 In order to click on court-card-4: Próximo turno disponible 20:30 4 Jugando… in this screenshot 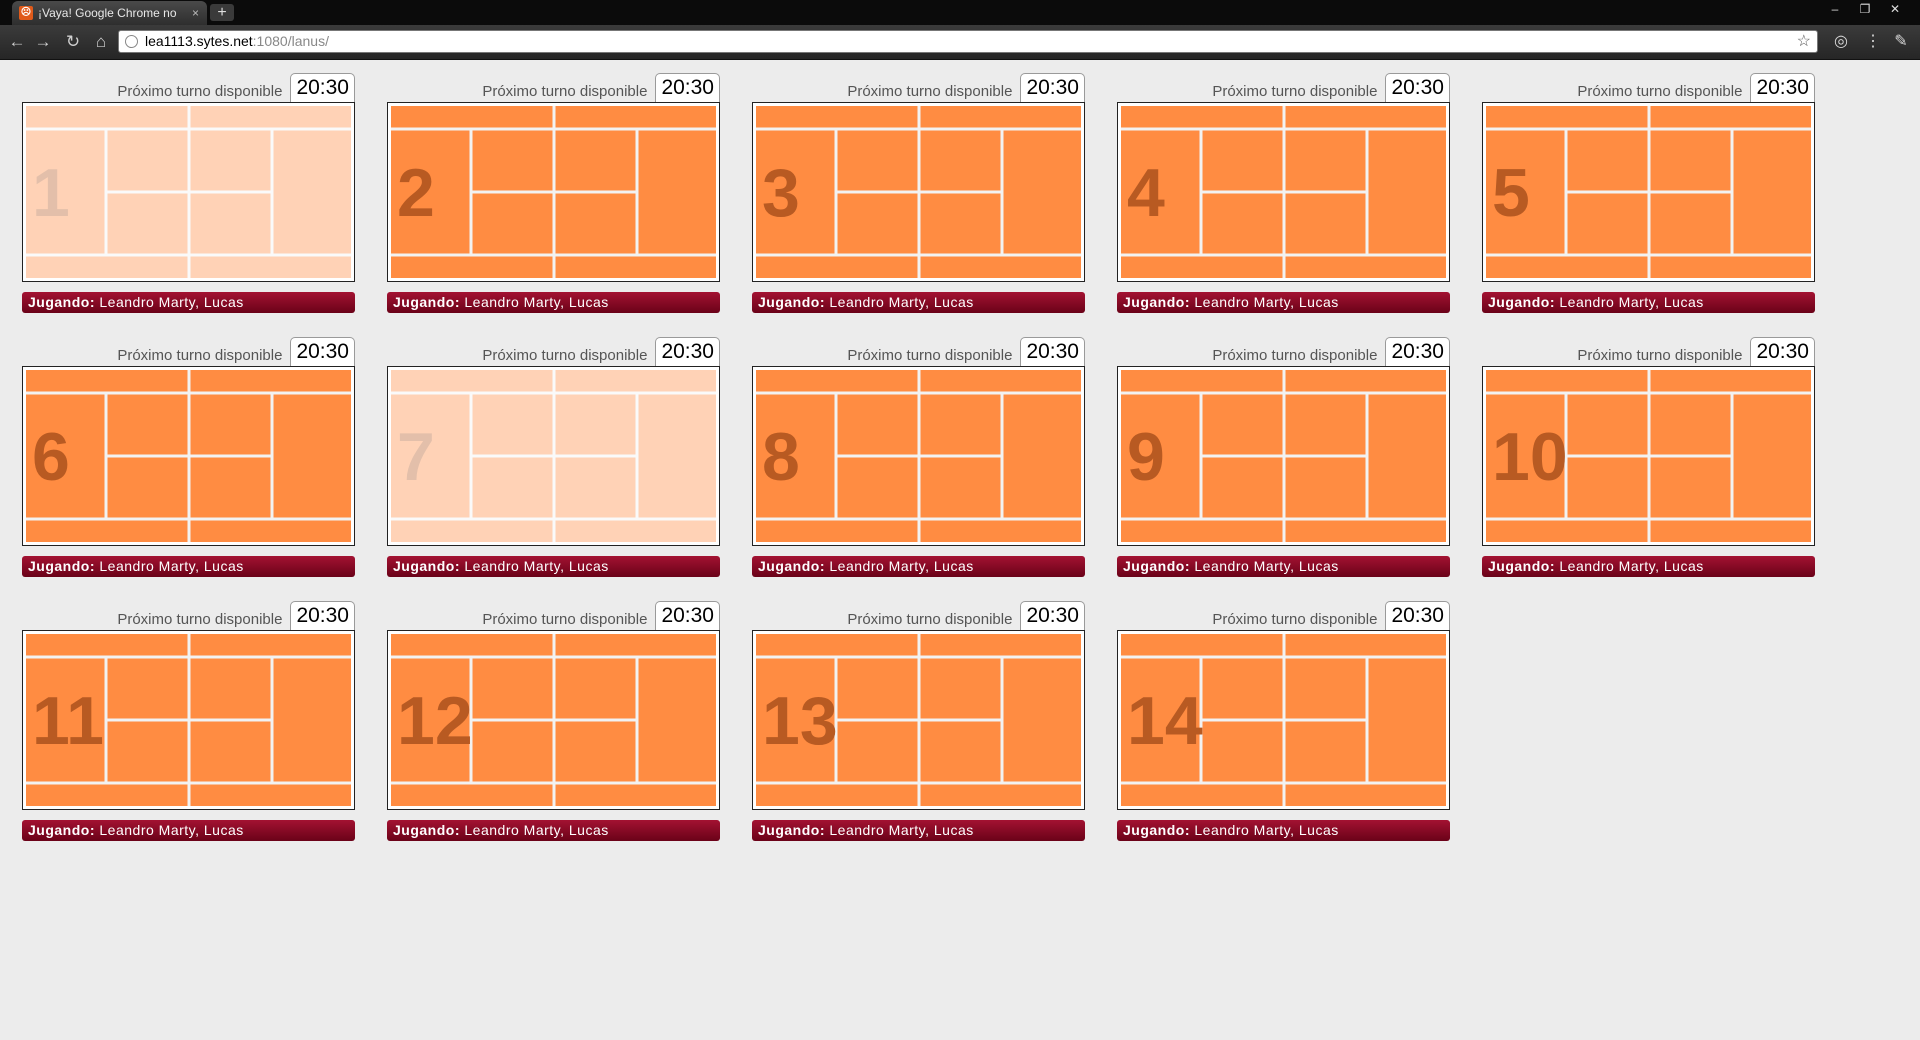, I will do `click(1283, 195)`.